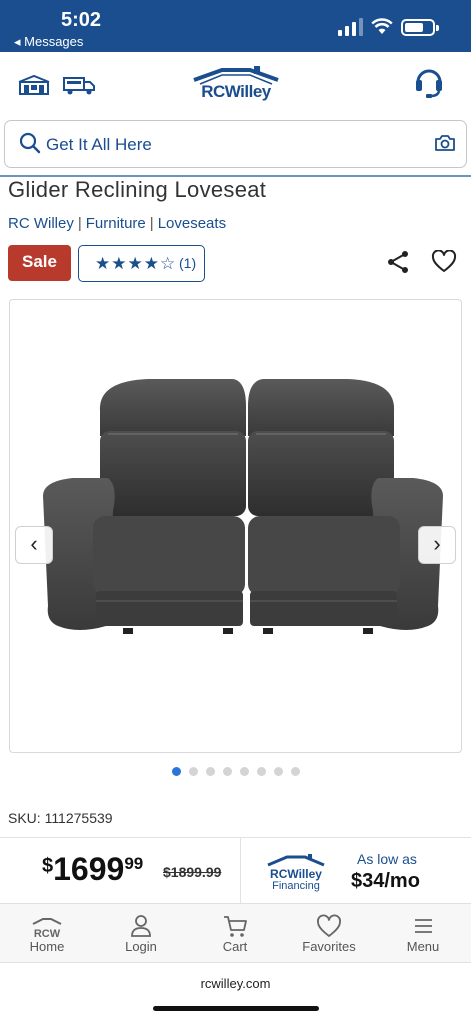 This screenshot has height=1020, width=471. I want to click on was-price: $1899.99, so click(192, 872).